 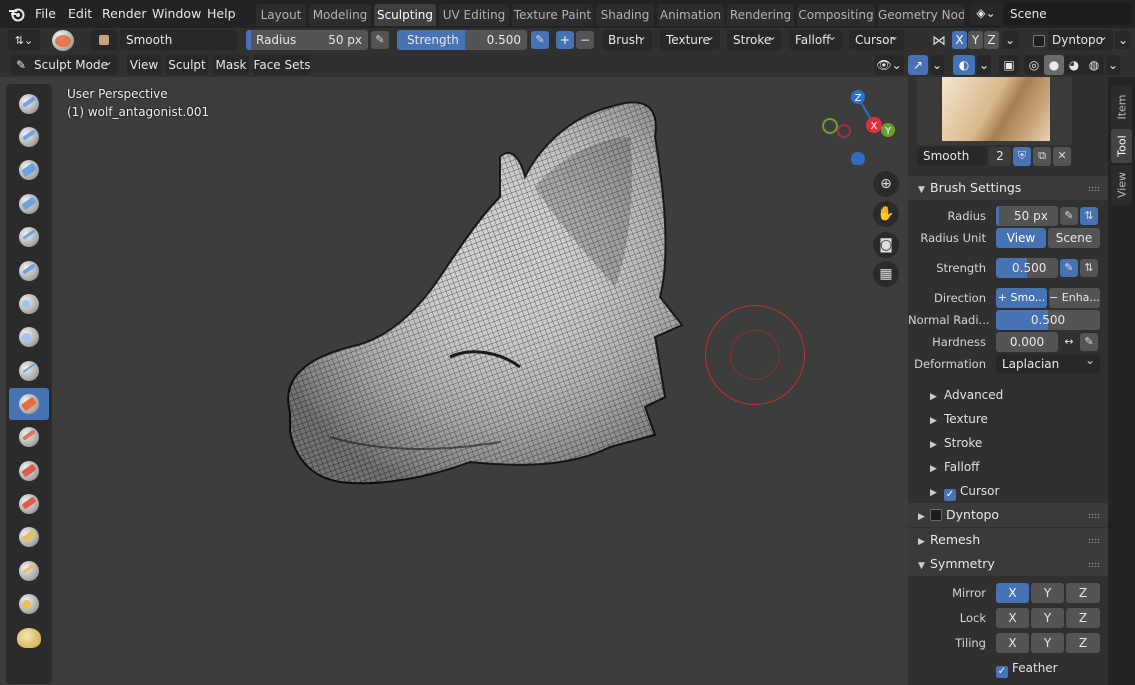 I want to click on hardness-invert-arrows-icon: ↔, so click(x=1069, y=342).